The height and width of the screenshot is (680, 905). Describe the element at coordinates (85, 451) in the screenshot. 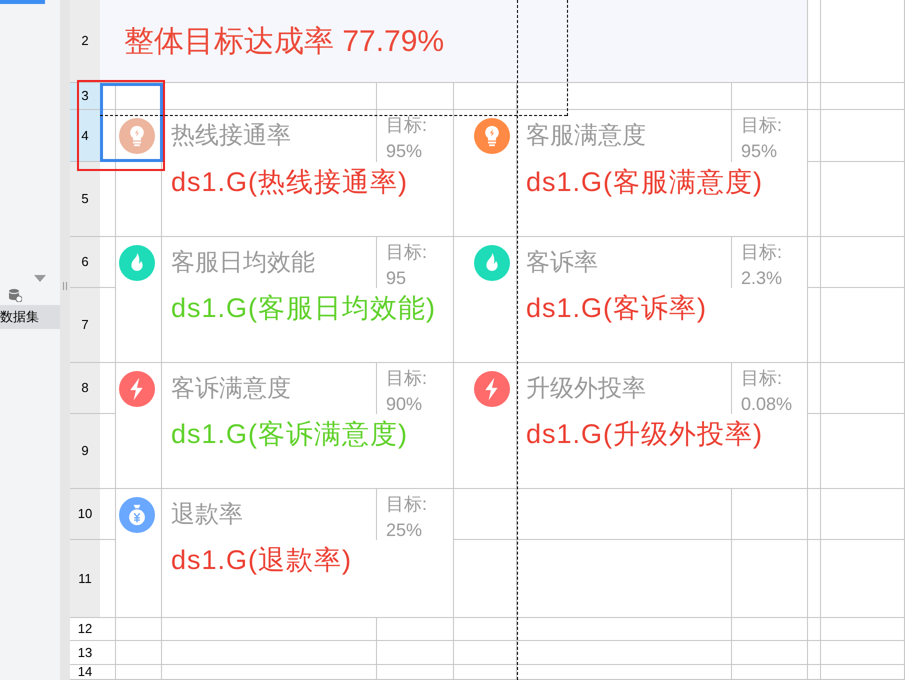

I see `row-header: 9` at that location.